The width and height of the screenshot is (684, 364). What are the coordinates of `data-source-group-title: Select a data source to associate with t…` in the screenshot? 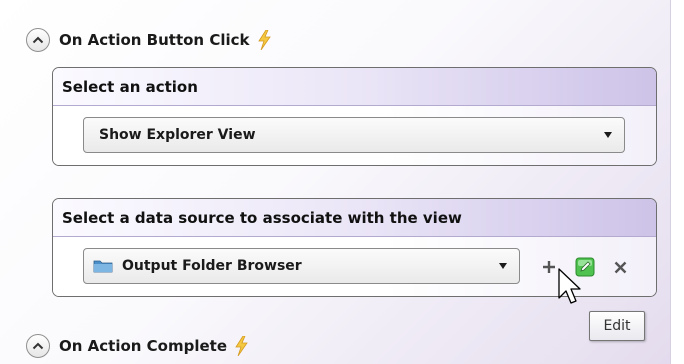 It's located at (262, 217).